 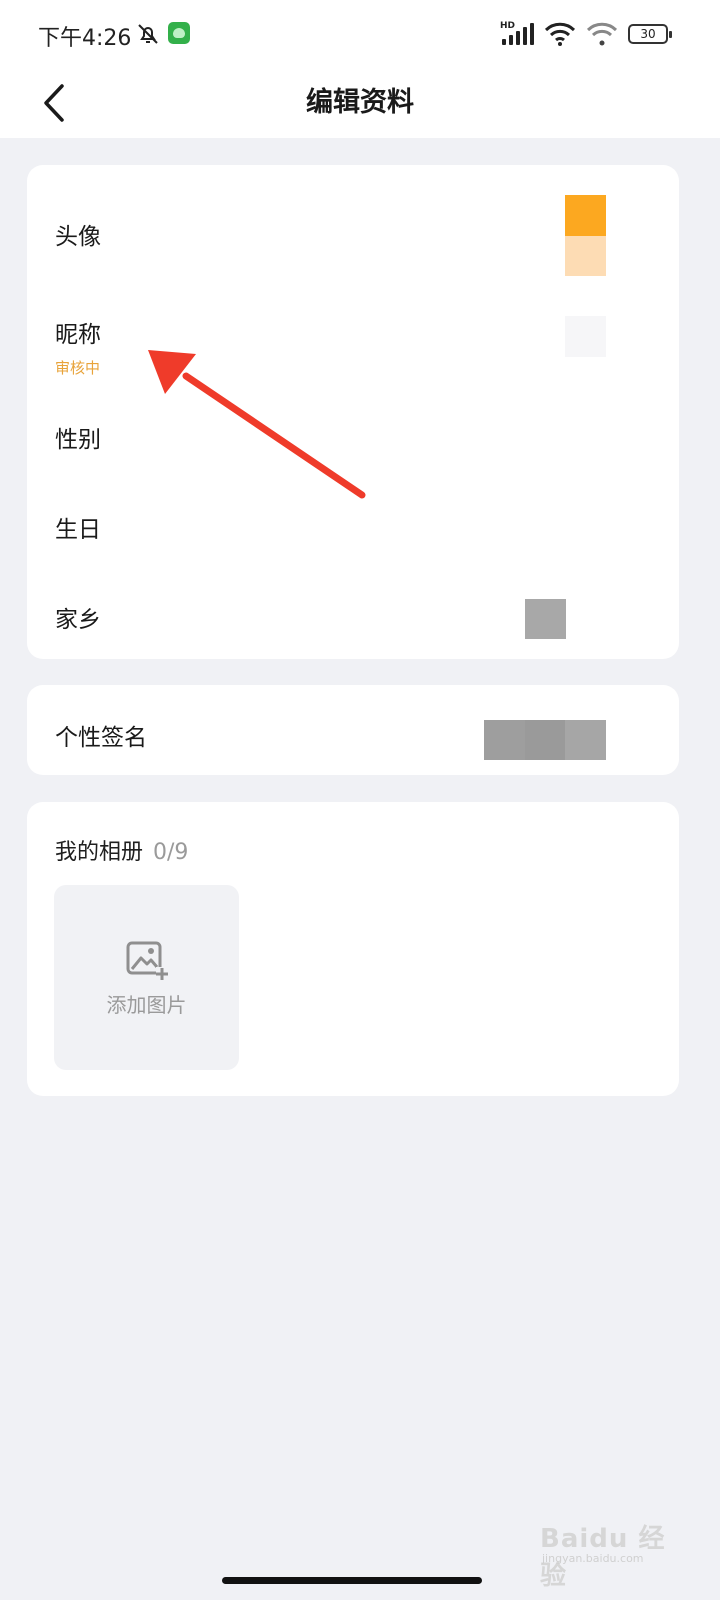 I want to click on signature-value-blurred, so click(x=545, y=740).